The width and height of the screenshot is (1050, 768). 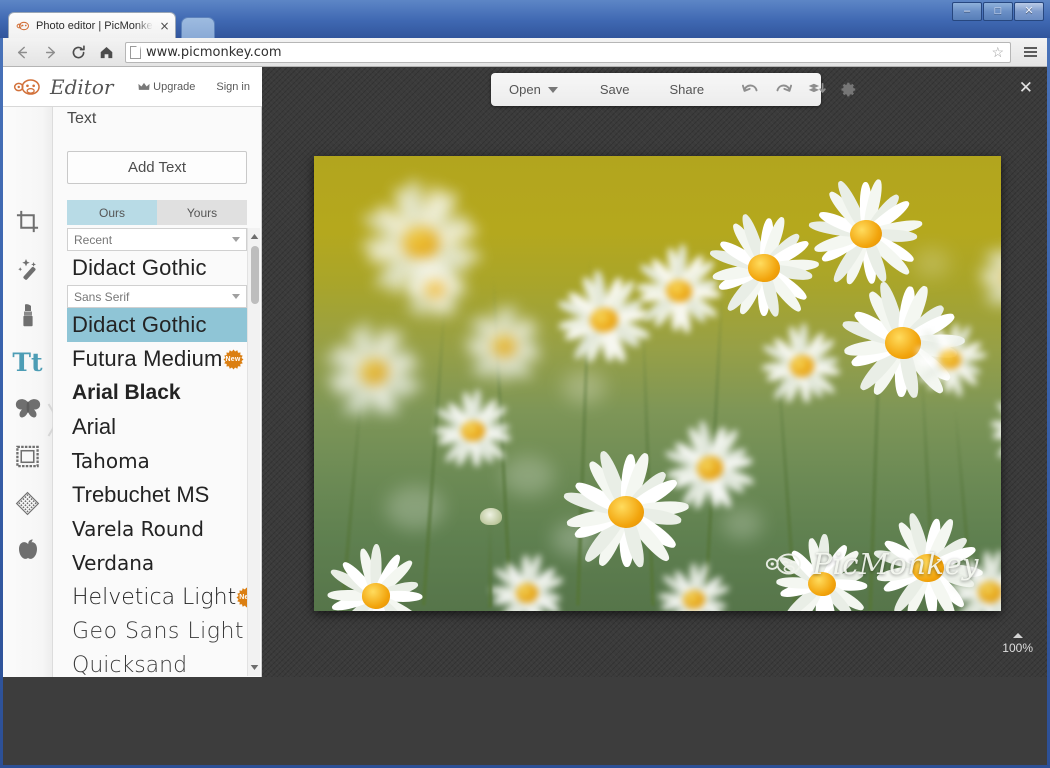 What do you see at coordinates (686, 89) in the screenshot?
I see `share-button: Share` at bounding box center [686, 89].